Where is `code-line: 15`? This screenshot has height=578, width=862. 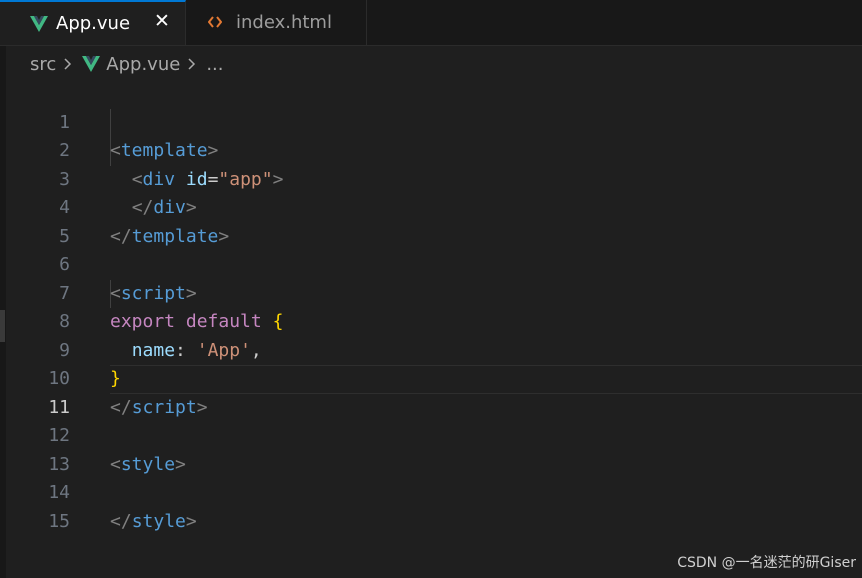 code-line: 15 is located at coordinates (431, 505).